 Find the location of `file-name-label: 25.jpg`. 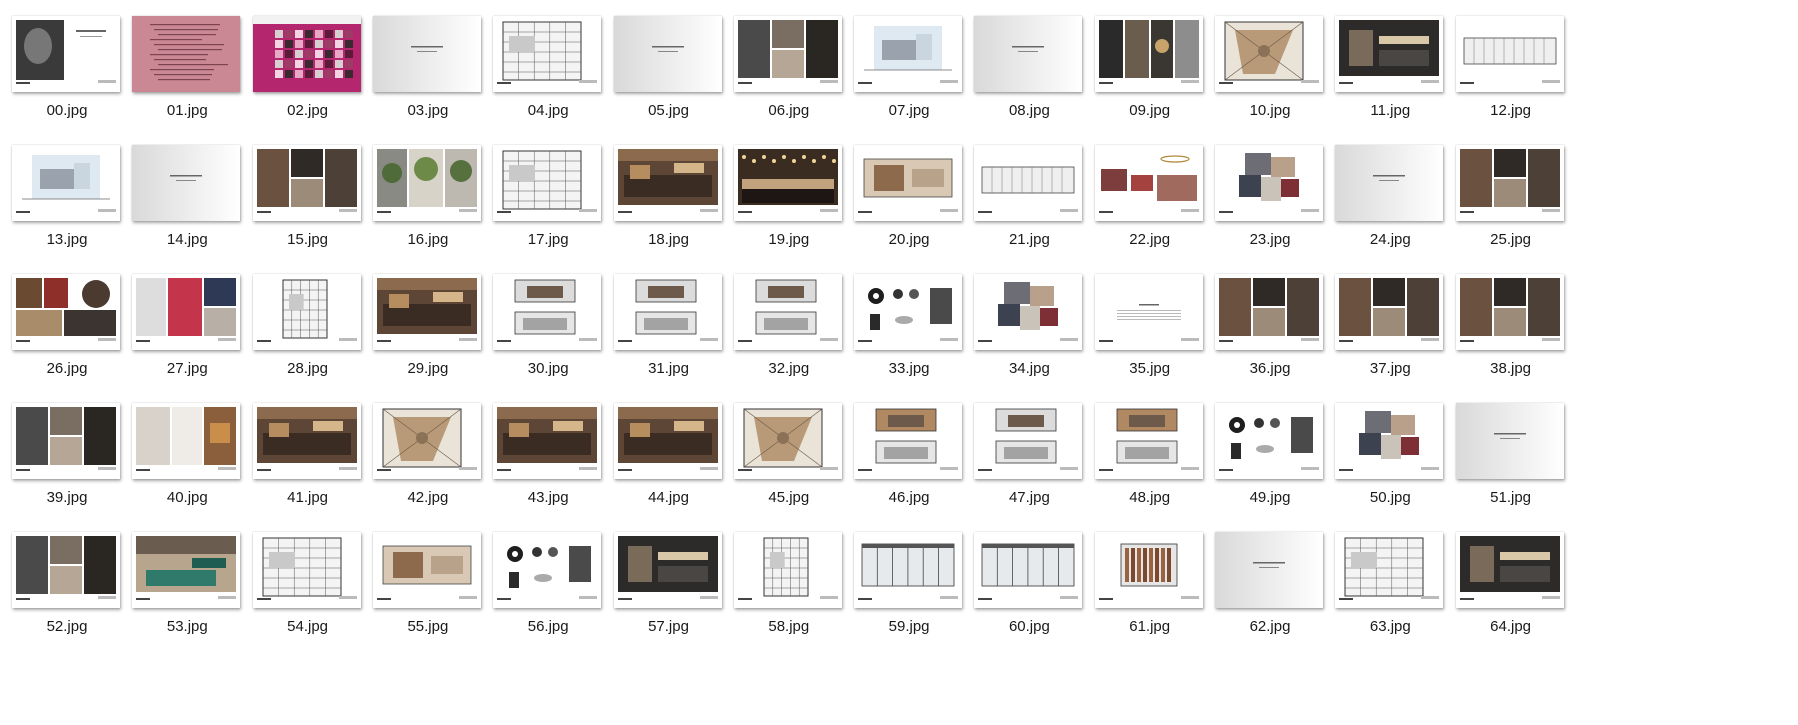

file-name-label: 25.jpg is located at coordinates (1511, 239).